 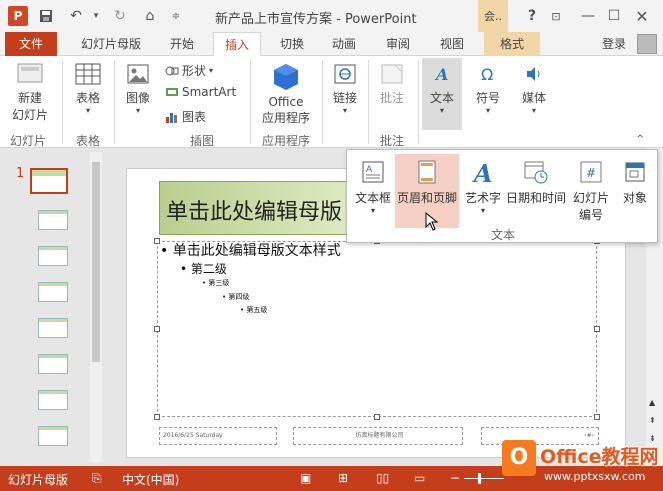 I want to click on table-button: 表格 ▾, so click(x=88, y=88).